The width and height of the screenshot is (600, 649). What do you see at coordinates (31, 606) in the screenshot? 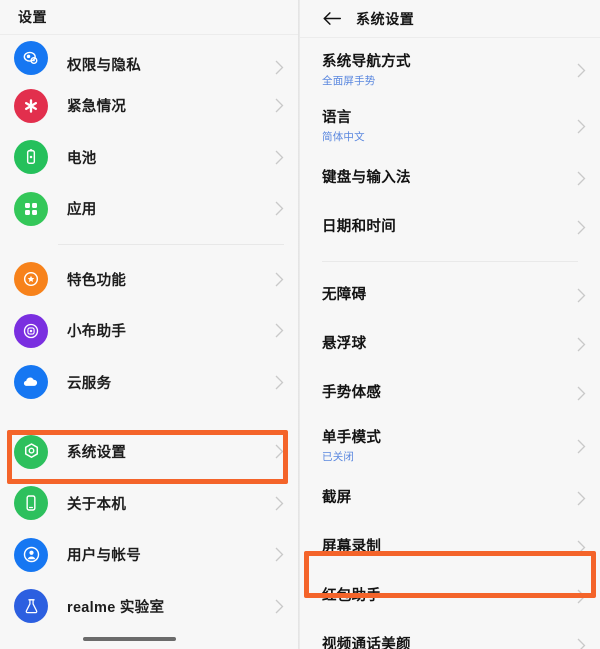
I see `flask-icon` at bounding box center [31, 606].